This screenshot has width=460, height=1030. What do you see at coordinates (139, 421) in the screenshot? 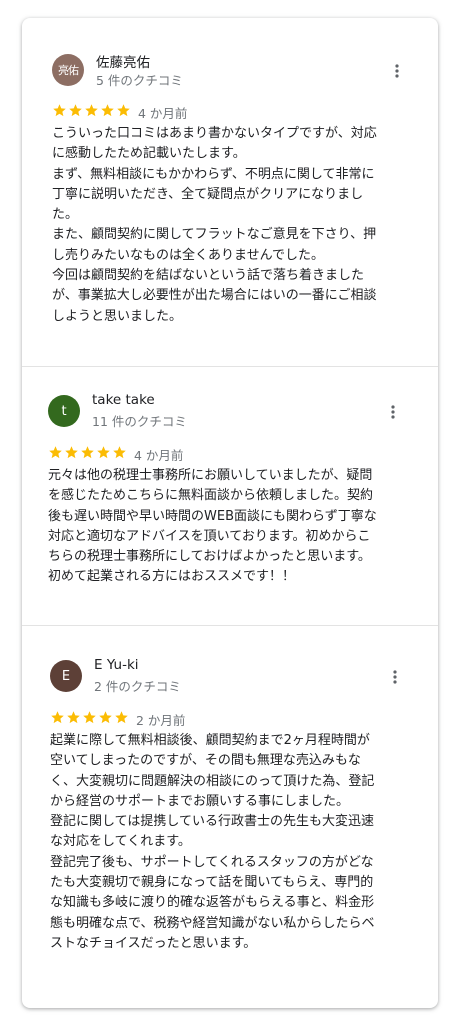
I see `reviewer-review-count: 11 件のクチコミ` at bounding box center [139, 421].